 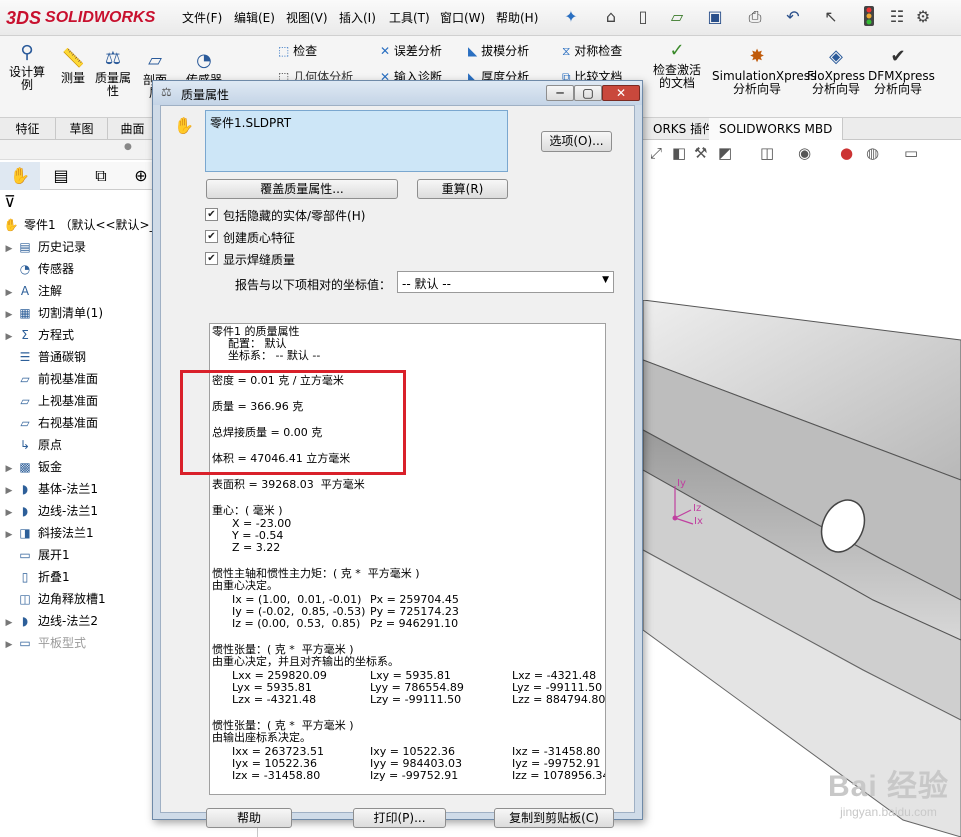 What do you see at coordinates (417, 51) in the screenshot?
I see `deviation-label: 误差分析` at bounding box center [417, 51].